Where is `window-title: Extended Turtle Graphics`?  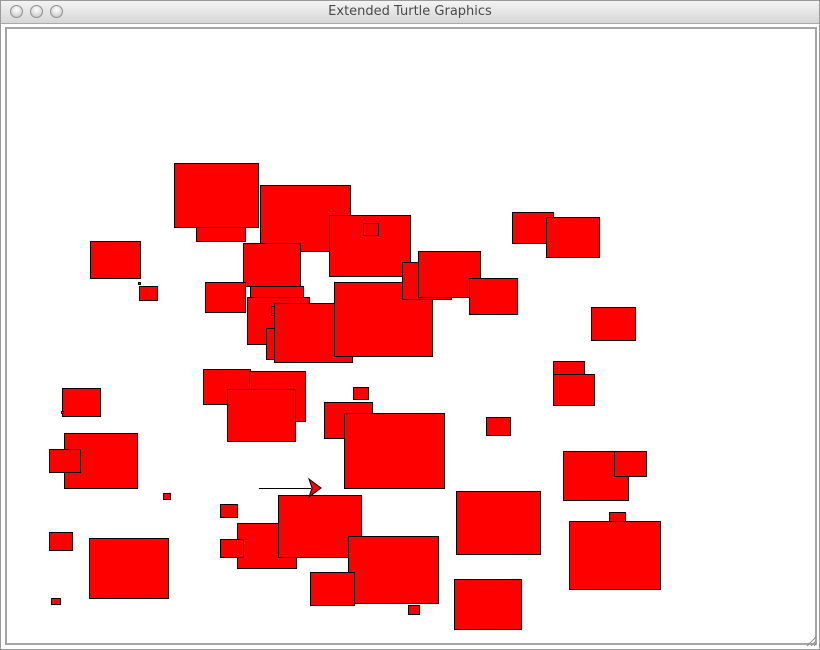
window-title: Extended Turtle Graphics is located at coordinates (410, 11).